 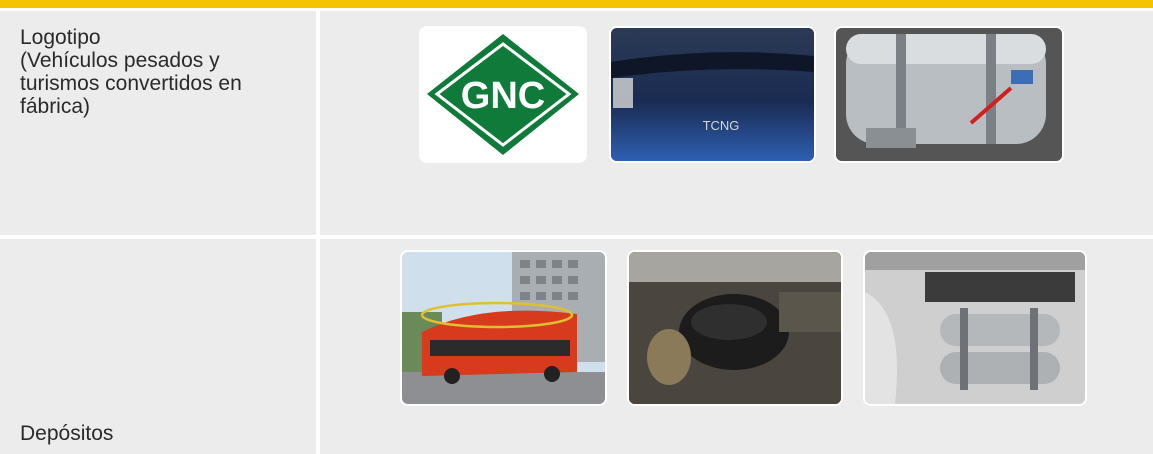 What do you see at coordinates (975, 328) in the screenshot?
I see `truck-side-tanks-image` at bounding box center [975, 328].